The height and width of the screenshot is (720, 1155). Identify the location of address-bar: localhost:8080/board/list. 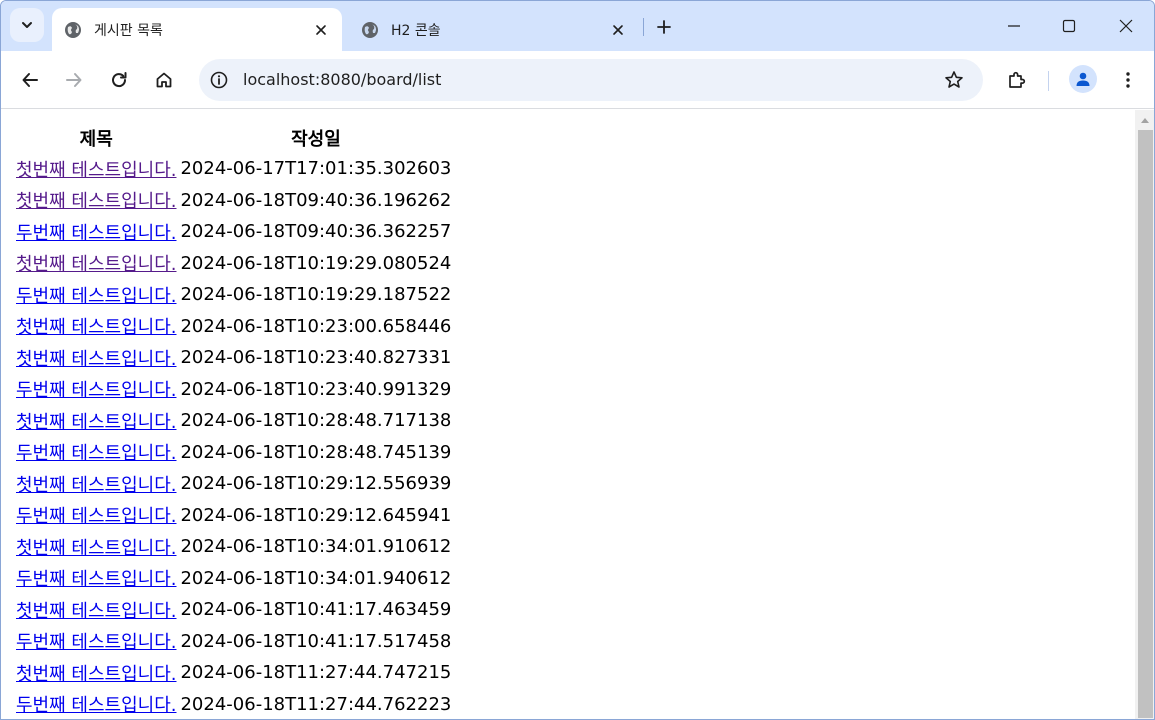
(591, 80).